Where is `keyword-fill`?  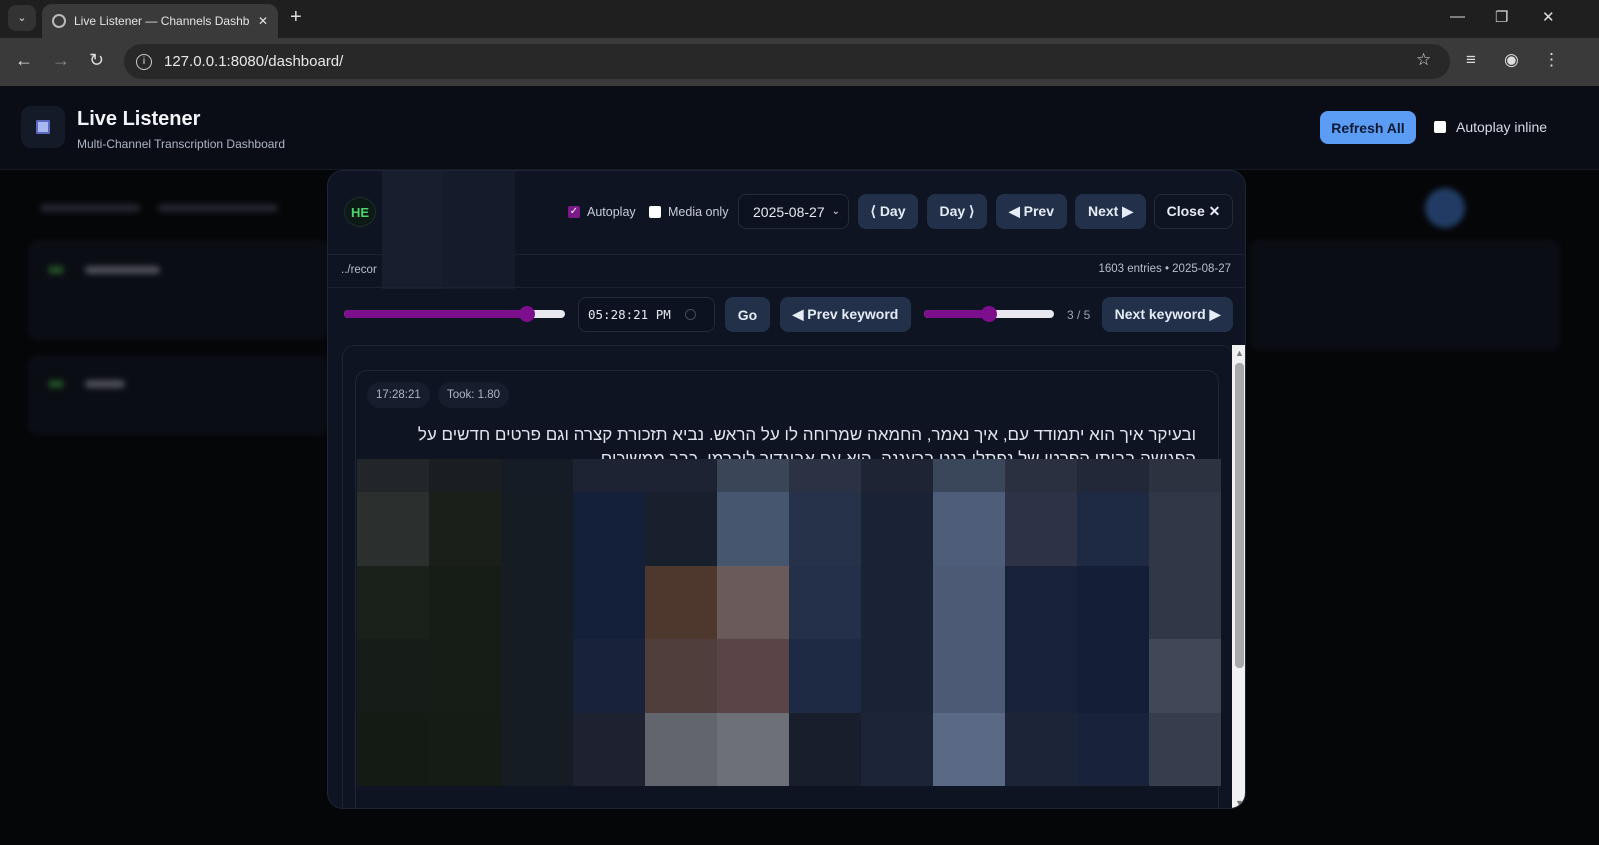
keyword-fill is located at coordinates (956, 314).